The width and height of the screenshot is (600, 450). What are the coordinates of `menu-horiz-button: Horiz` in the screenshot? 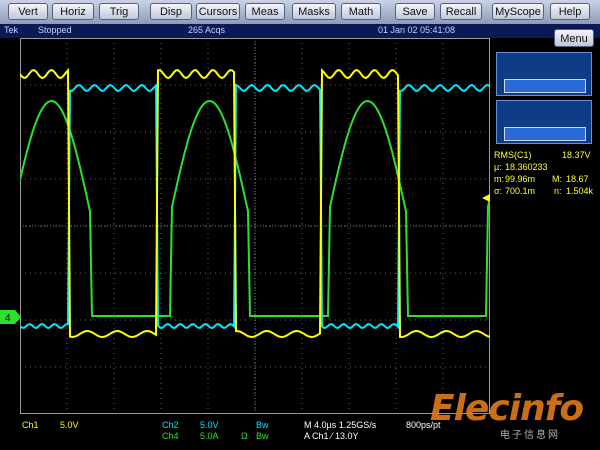 It's located at (73, 11).